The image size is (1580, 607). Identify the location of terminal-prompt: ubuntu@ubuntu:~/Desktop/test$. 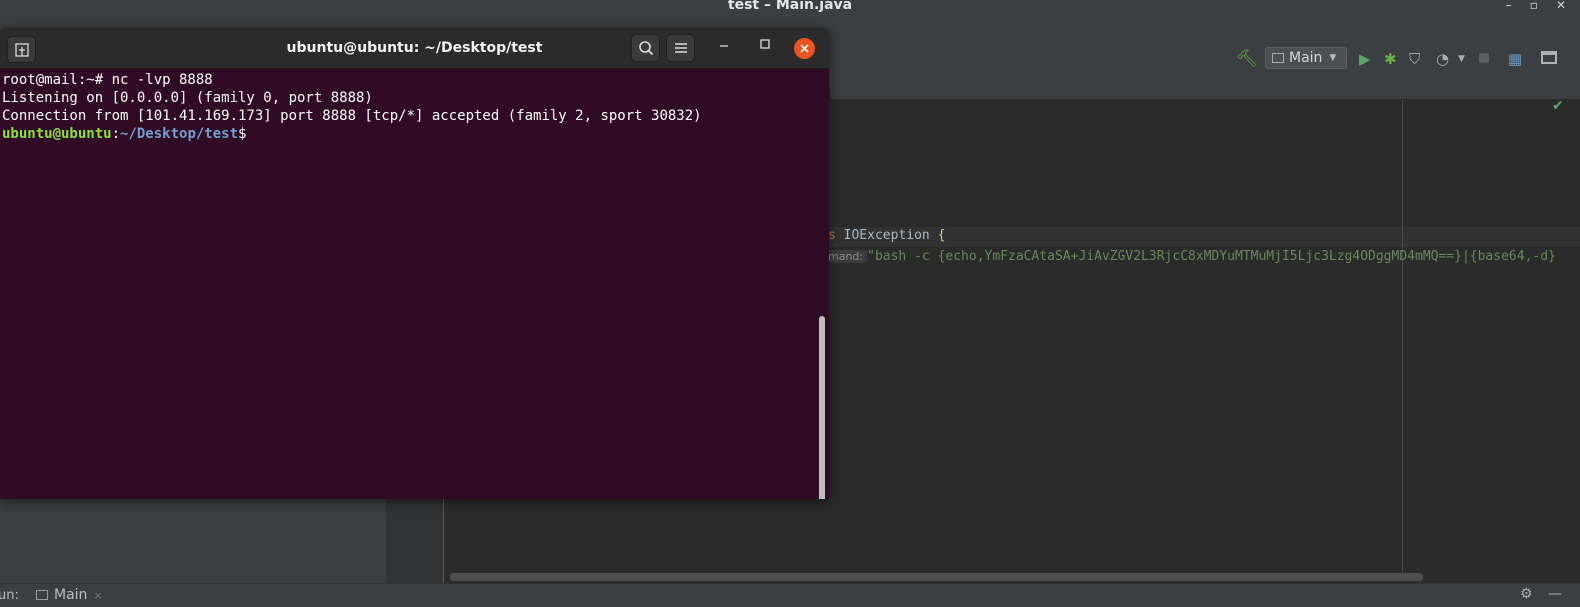
(409, 134).